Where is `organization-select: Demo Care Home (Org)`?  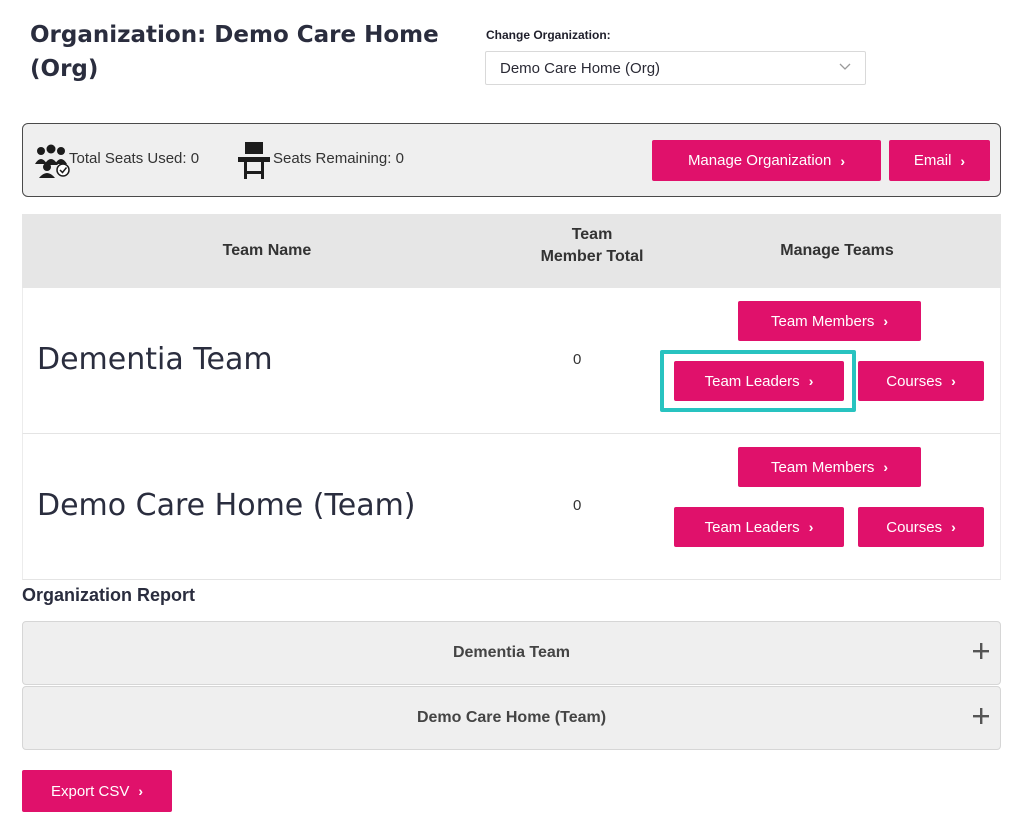 organization-select: Demo Care Home (Org) is located at coordinates (675, 68).